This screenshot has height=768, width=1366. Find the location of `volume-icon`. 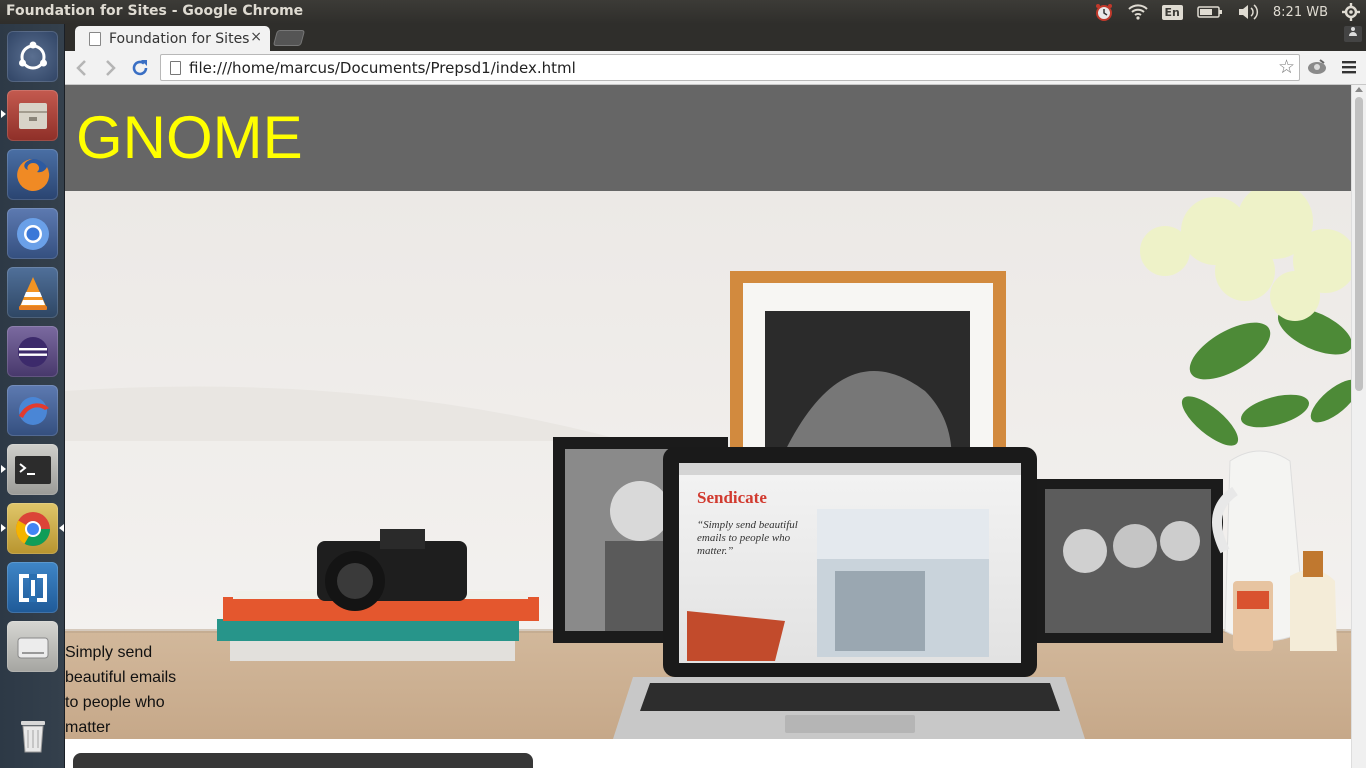

volume-icon is located at coordinates (1248, 12).